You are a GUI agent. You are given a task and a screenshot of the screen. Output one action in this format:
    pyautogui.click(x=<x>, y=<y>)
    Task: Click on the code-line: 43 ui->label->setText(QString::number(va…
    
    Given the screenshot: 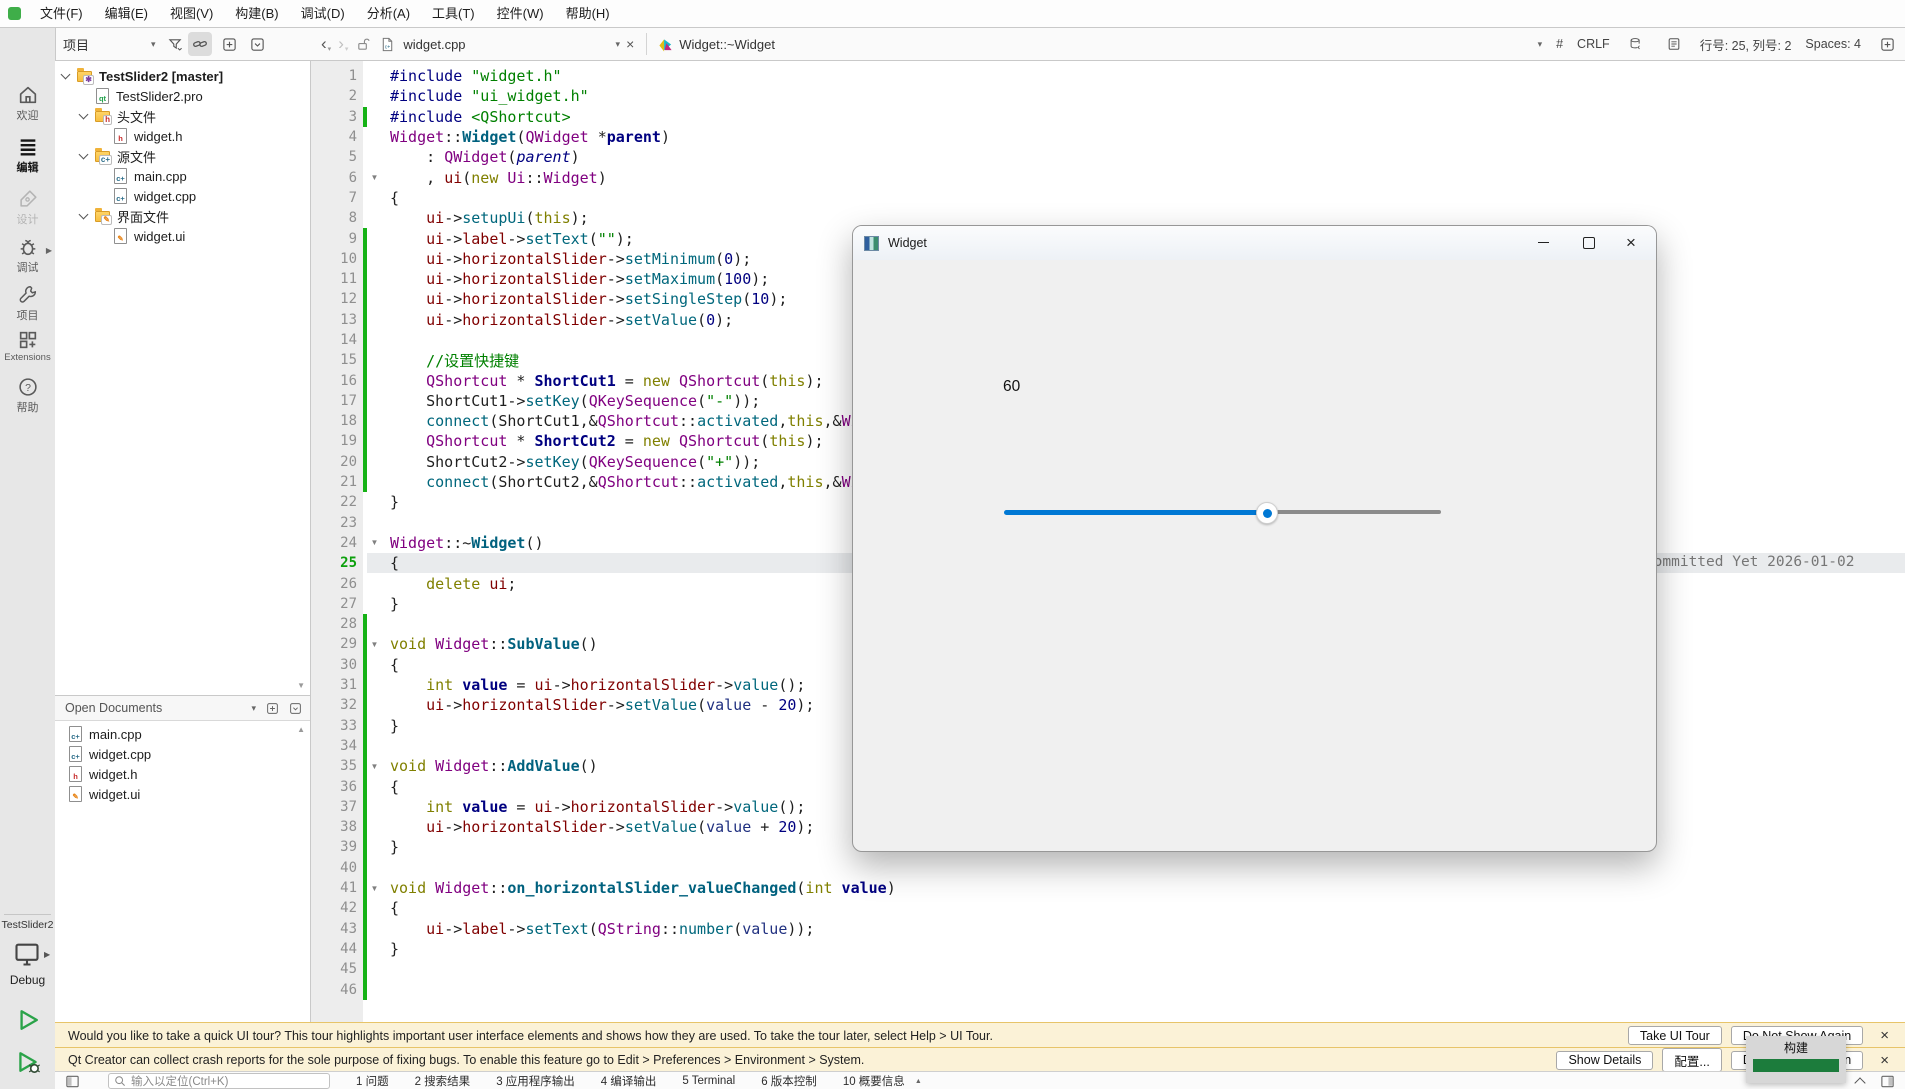 What is the action you would take?
    pyautogui.click(x=657, y=928)
    